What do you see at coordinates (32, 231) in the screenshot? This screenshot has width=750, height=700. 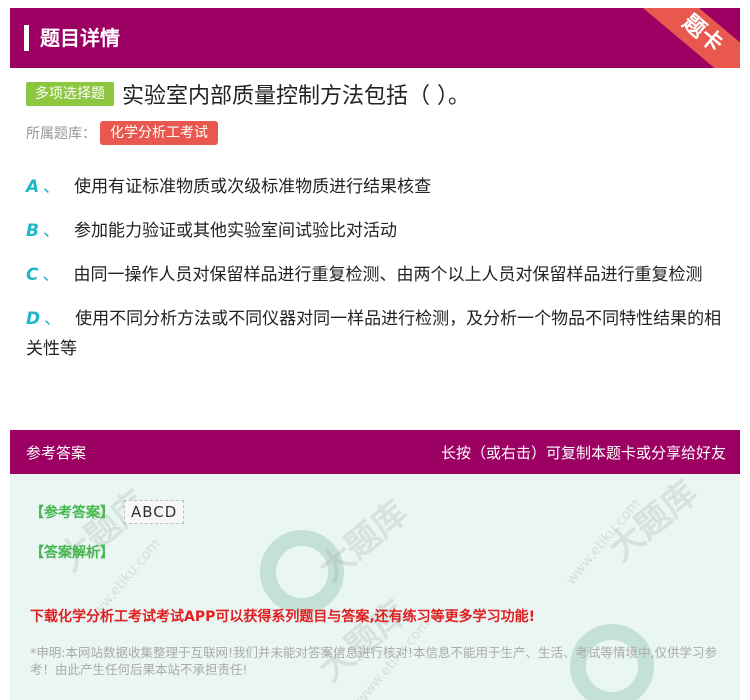 I see `option-letter: B` at bounding box center [32, 231].